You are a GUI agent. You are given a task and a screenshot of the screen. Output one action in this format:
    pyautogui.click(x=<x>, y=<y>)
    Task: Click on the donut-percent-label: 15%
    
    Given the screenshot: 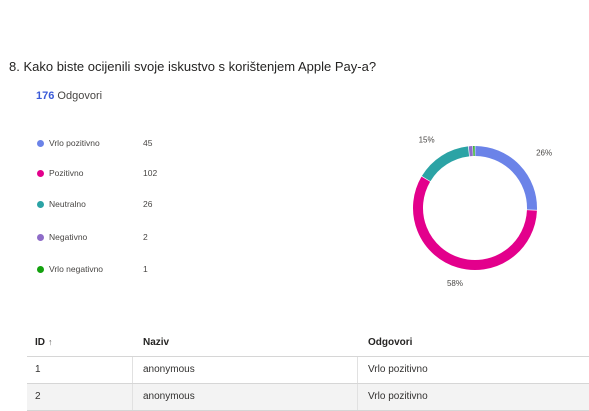 What is the action you would take?
    pyautogui.click(x=427, y=139)
    